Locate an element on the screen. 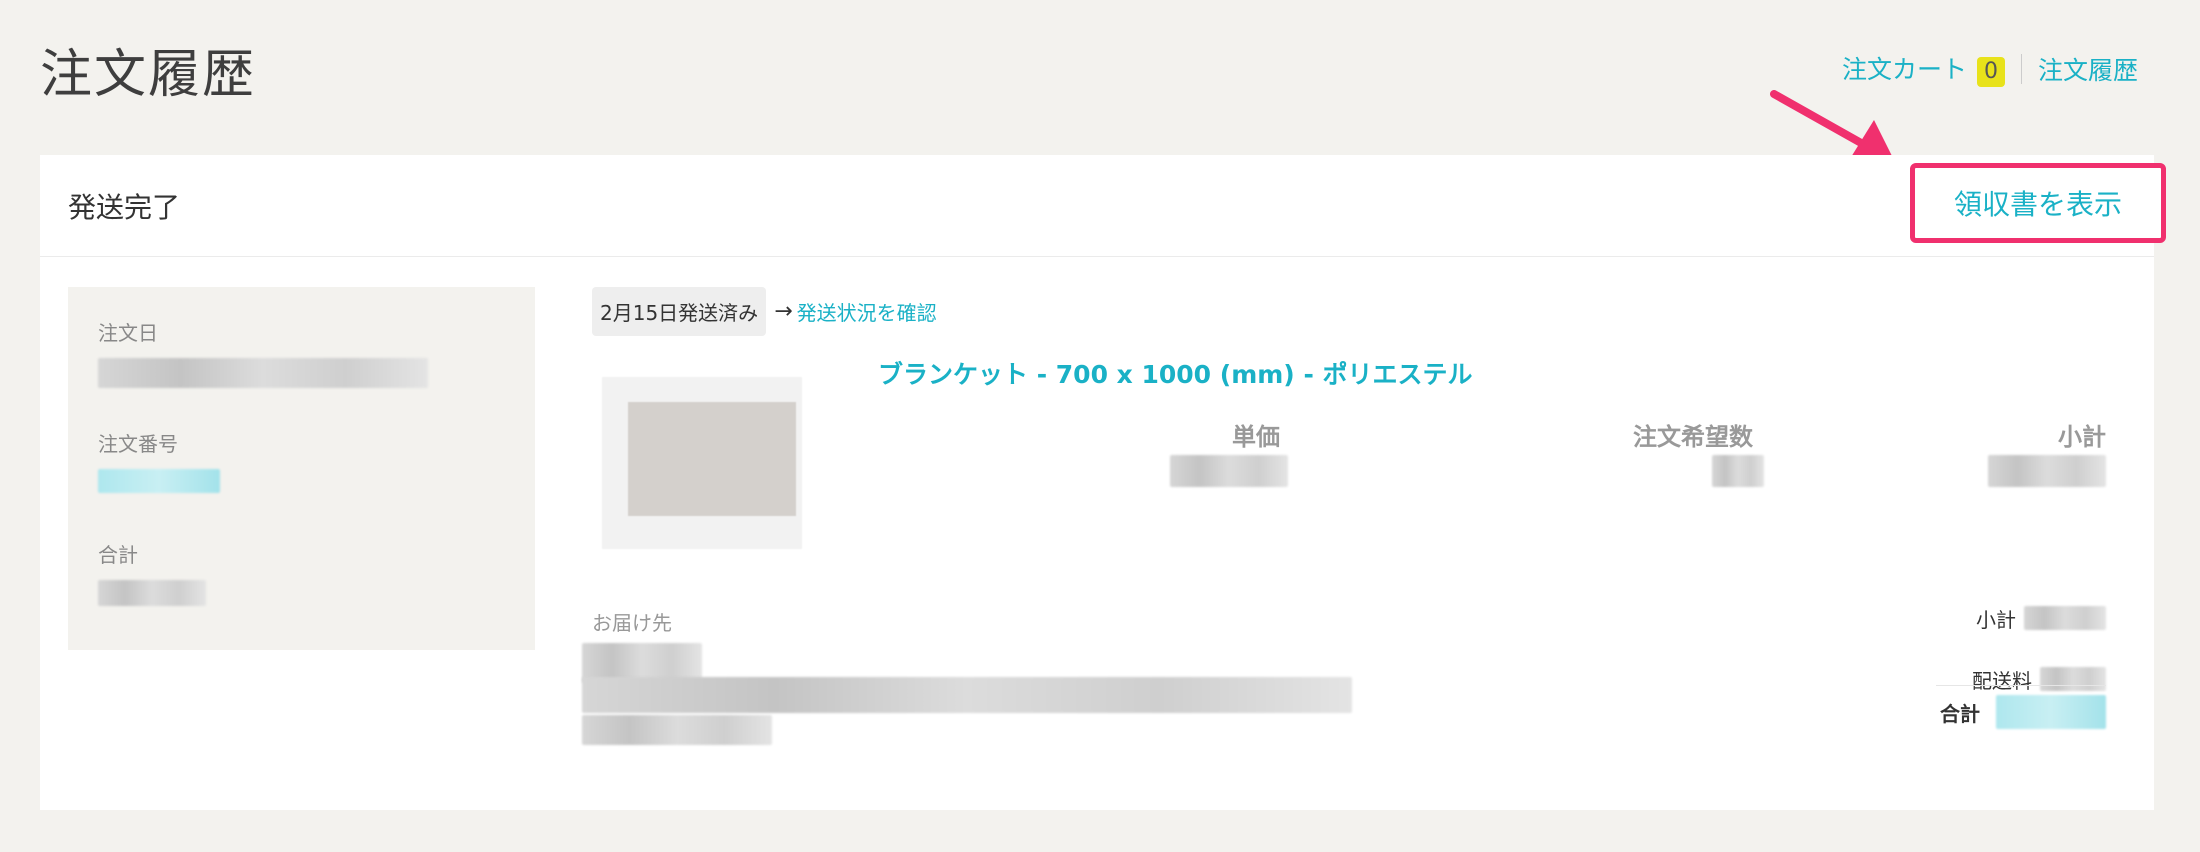 This screenshot has height=852, width=2200. shipping-fee-value-redacted is located at coordinates (2073, 679).